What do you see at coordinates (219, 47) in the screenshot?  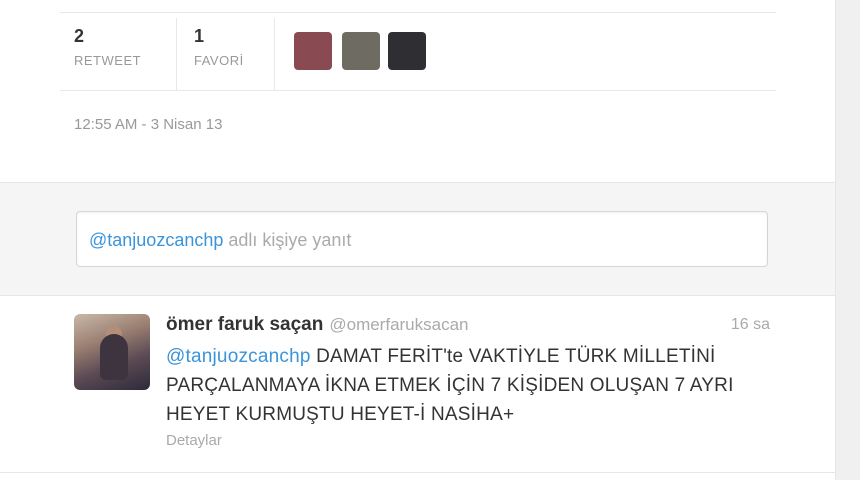 I see `favorite-stat: 1 FAVORİ` at bounding box center [219, 47].